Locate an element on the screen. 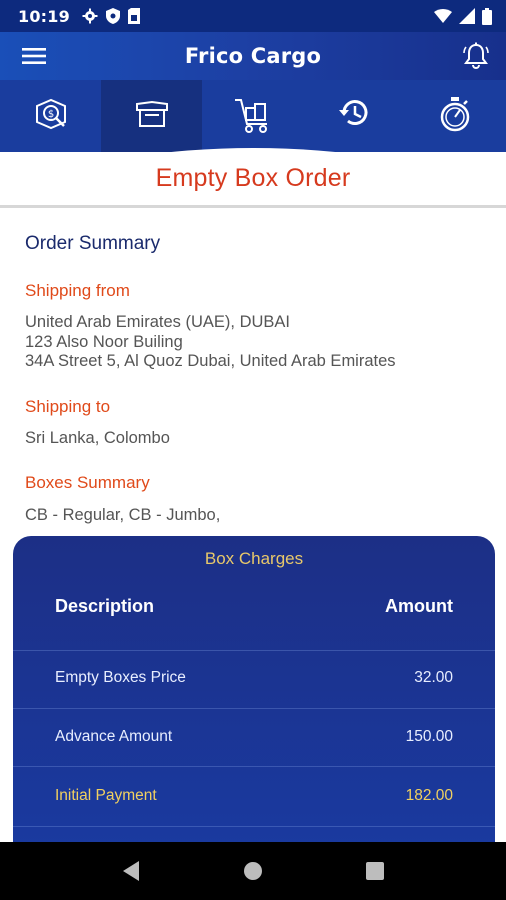  back-button is located at coordinates (131, 871).